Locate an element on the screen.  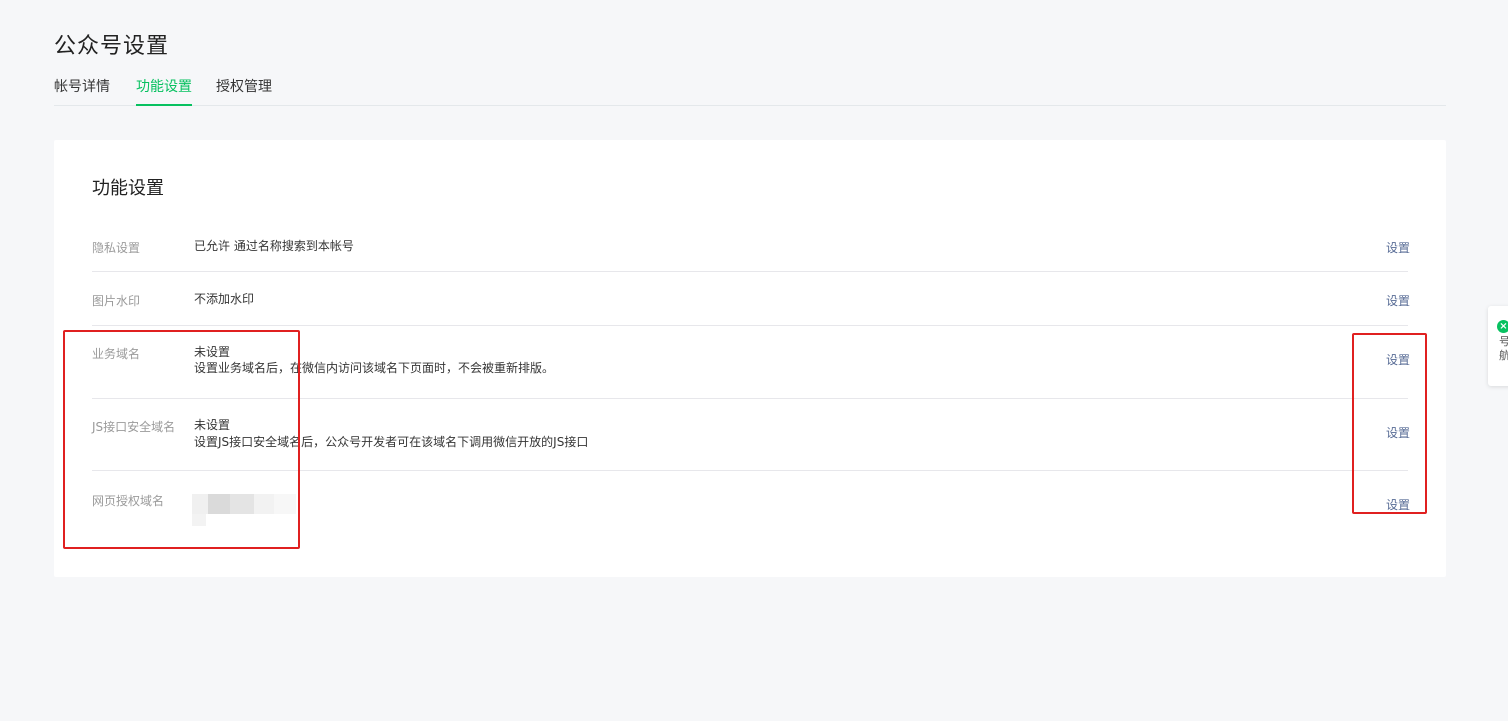
close-icon: × is located at coordinates (1502, 326).